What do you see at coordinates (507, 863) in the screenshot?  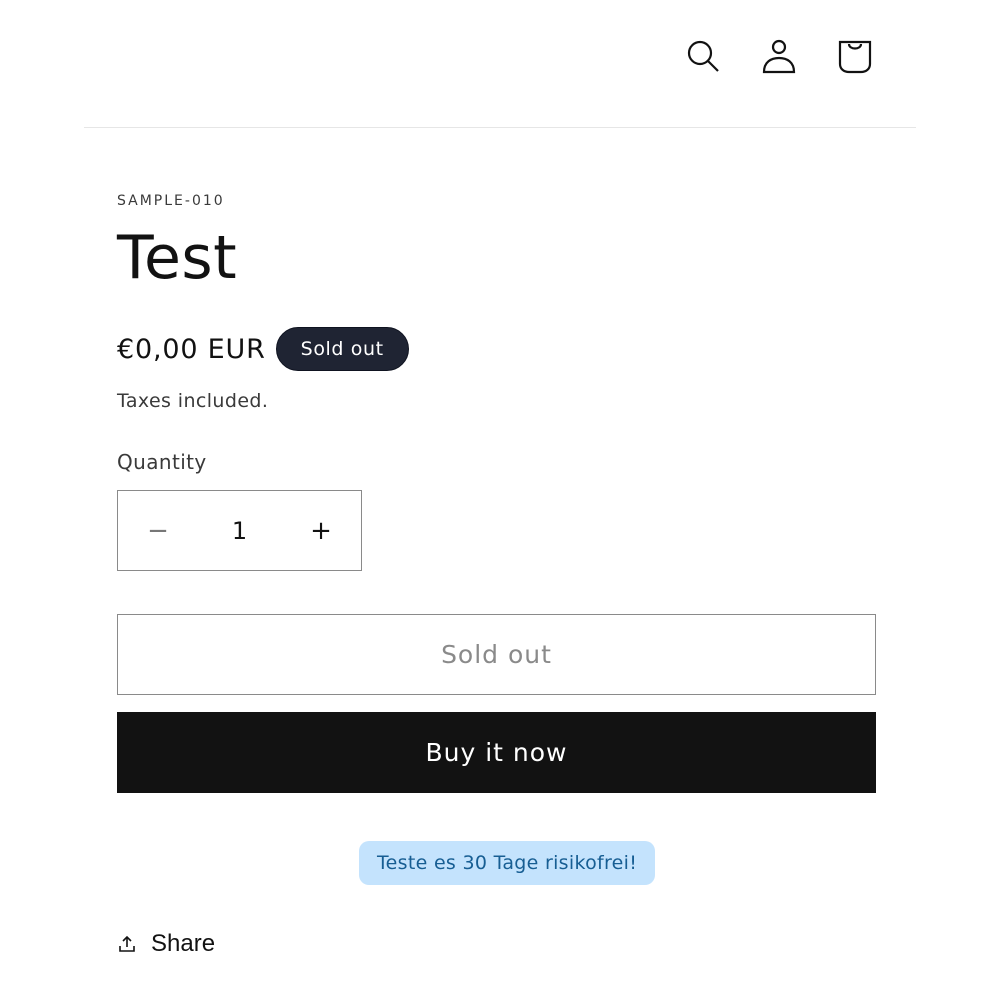 I see `promo-badge: Teste es 30 Tage risikofrei!` at bounding box center [507, 863].